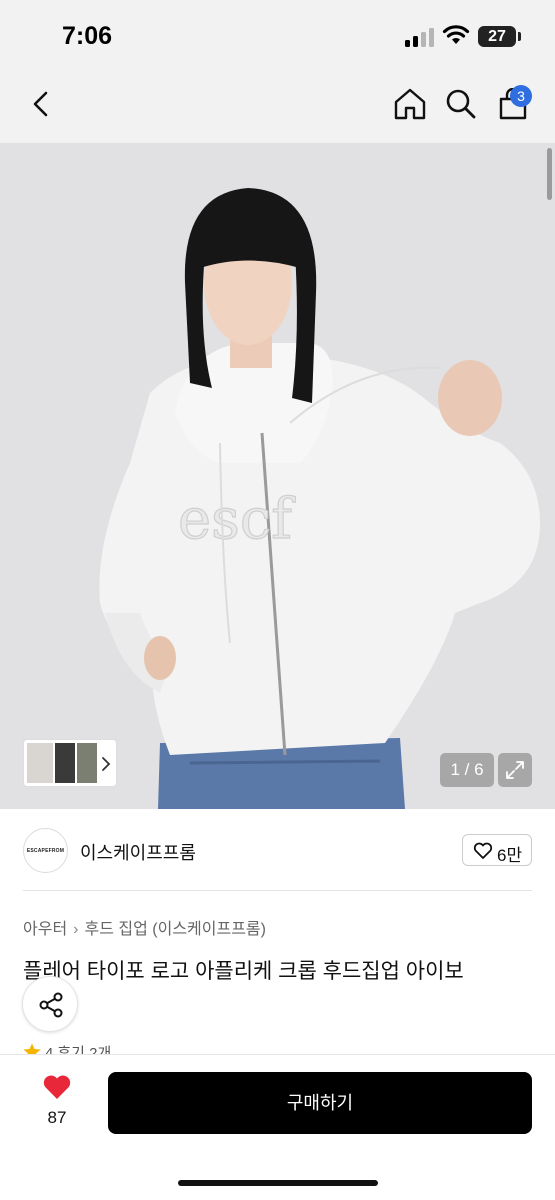 The width and height of the screenshot is (555, 1200). What do you see at coordinates (461, 104) in the screenshot?
I see `search-icon` at bounding box center [461, 104].